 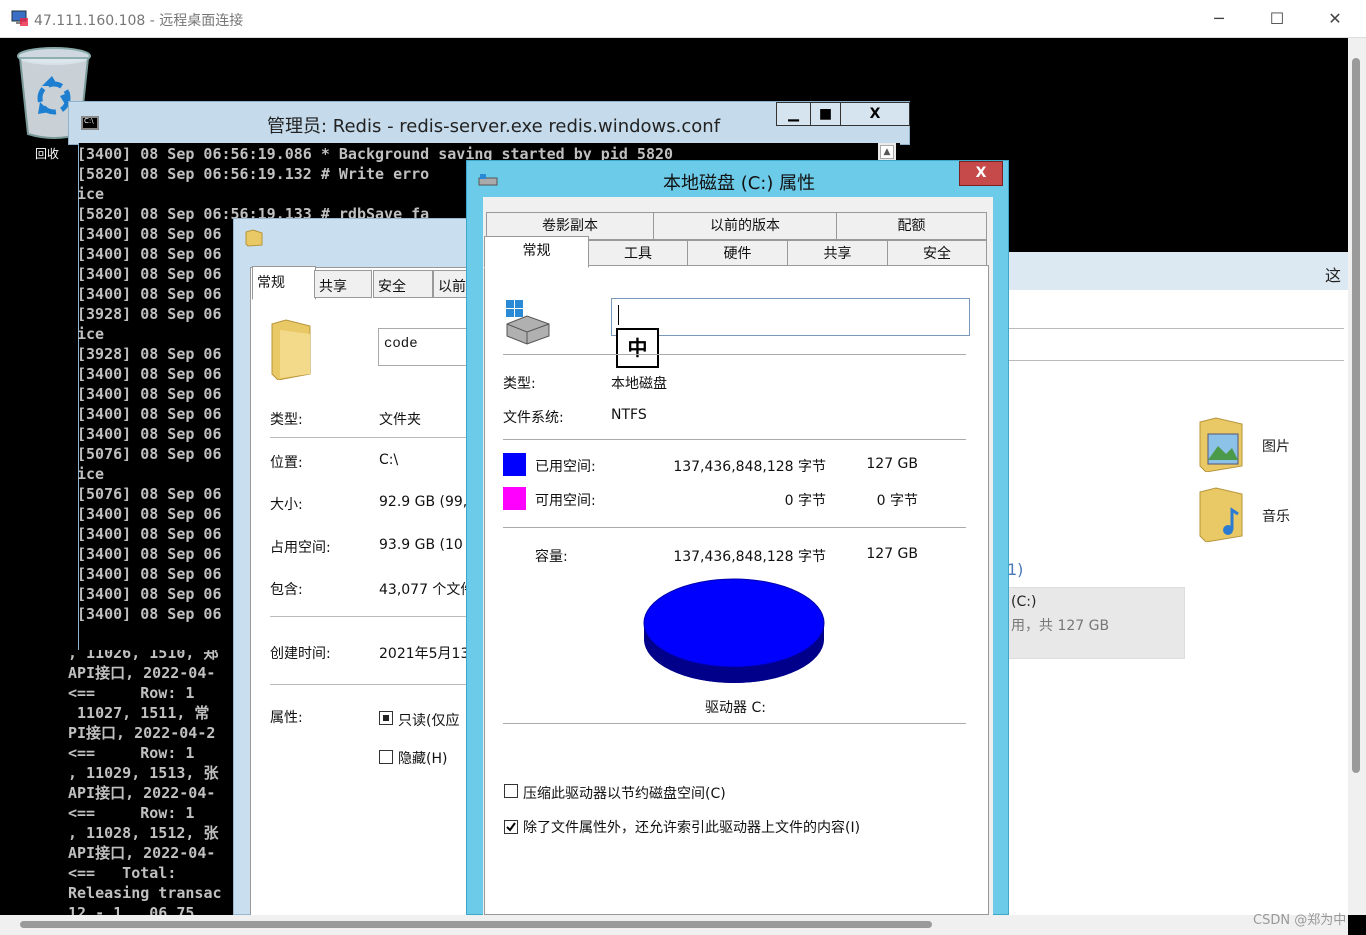 I want to click on hidden-label: 隐藏(H), so click(x=423, y=759).